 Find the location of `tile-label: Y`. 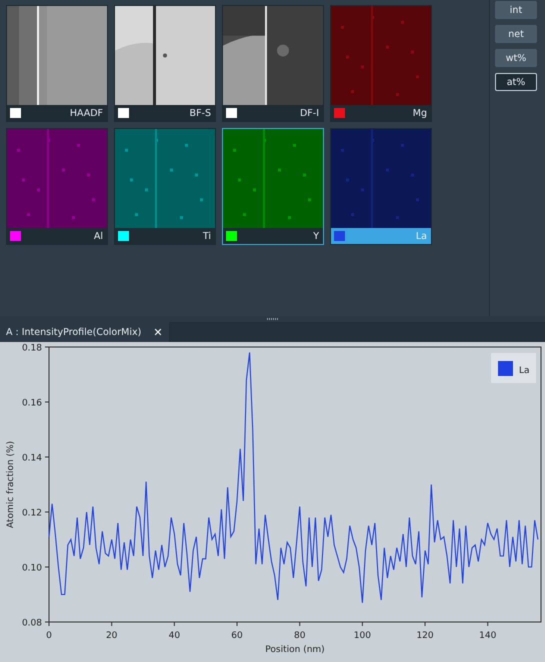

tile-label: Y is located at coordinates (316, 236).